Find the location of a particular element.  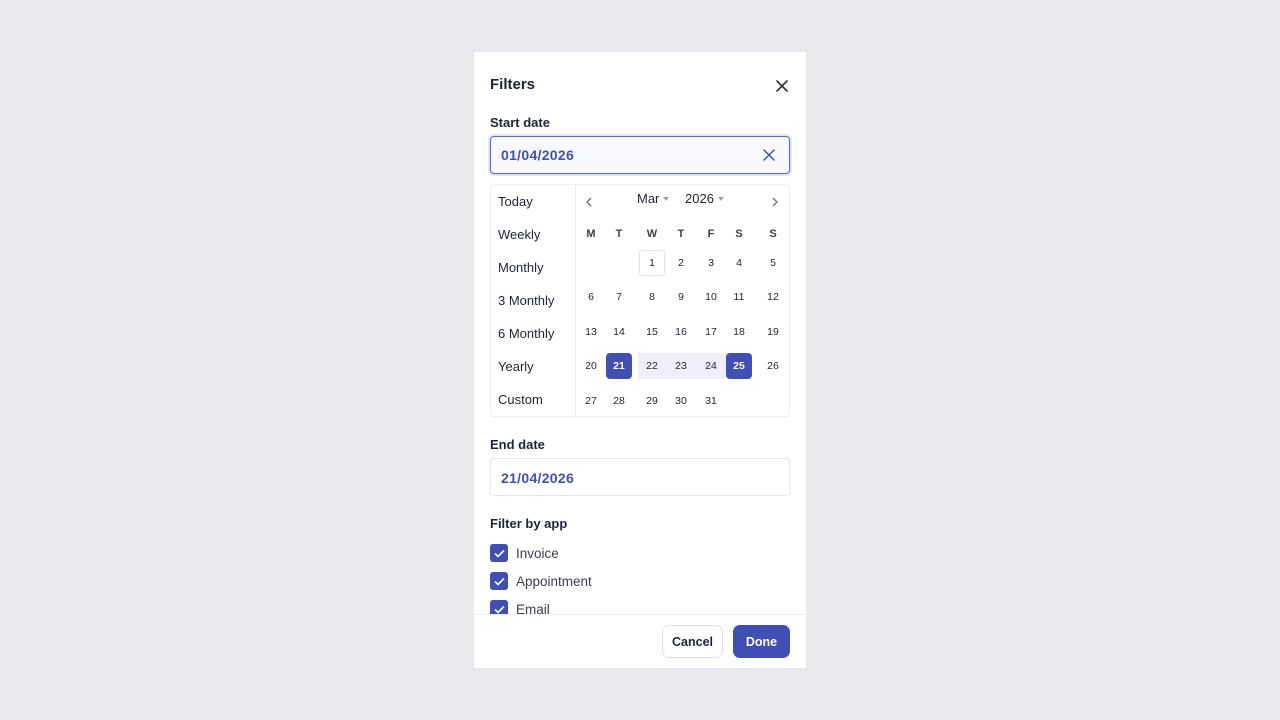

calendar-day: 9 is located at coordinates (681, 297).